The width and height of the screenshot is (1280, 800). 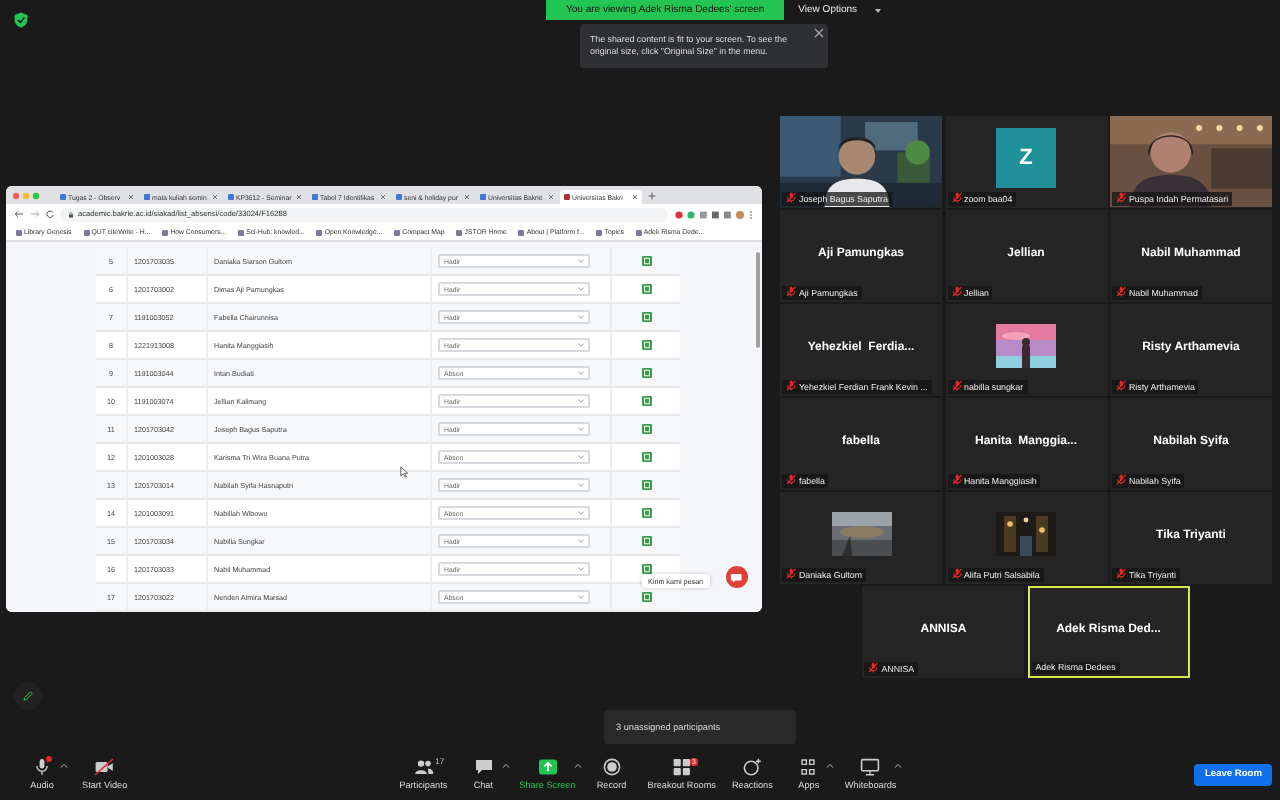 What do you see at coordinates (758, 300) in the screenshot?
I see `scrollbar` at bounding box center [758, 300].